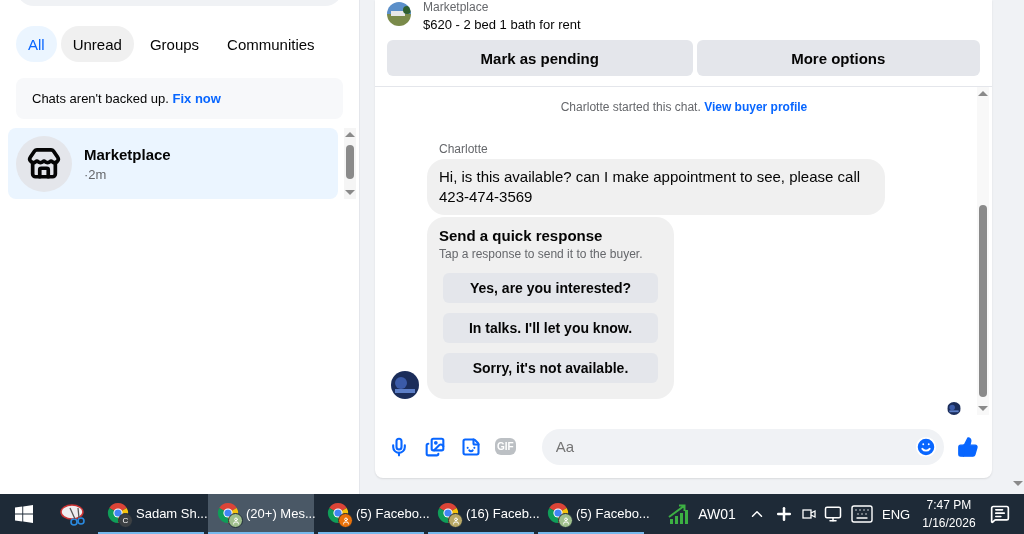 This screenshot has width=1024, height=534. What do you see at coordinates (949, 514) in the screenshot?
I see `clock: 7:47 PM 1/16/2026` at bounding box center [949, 514].